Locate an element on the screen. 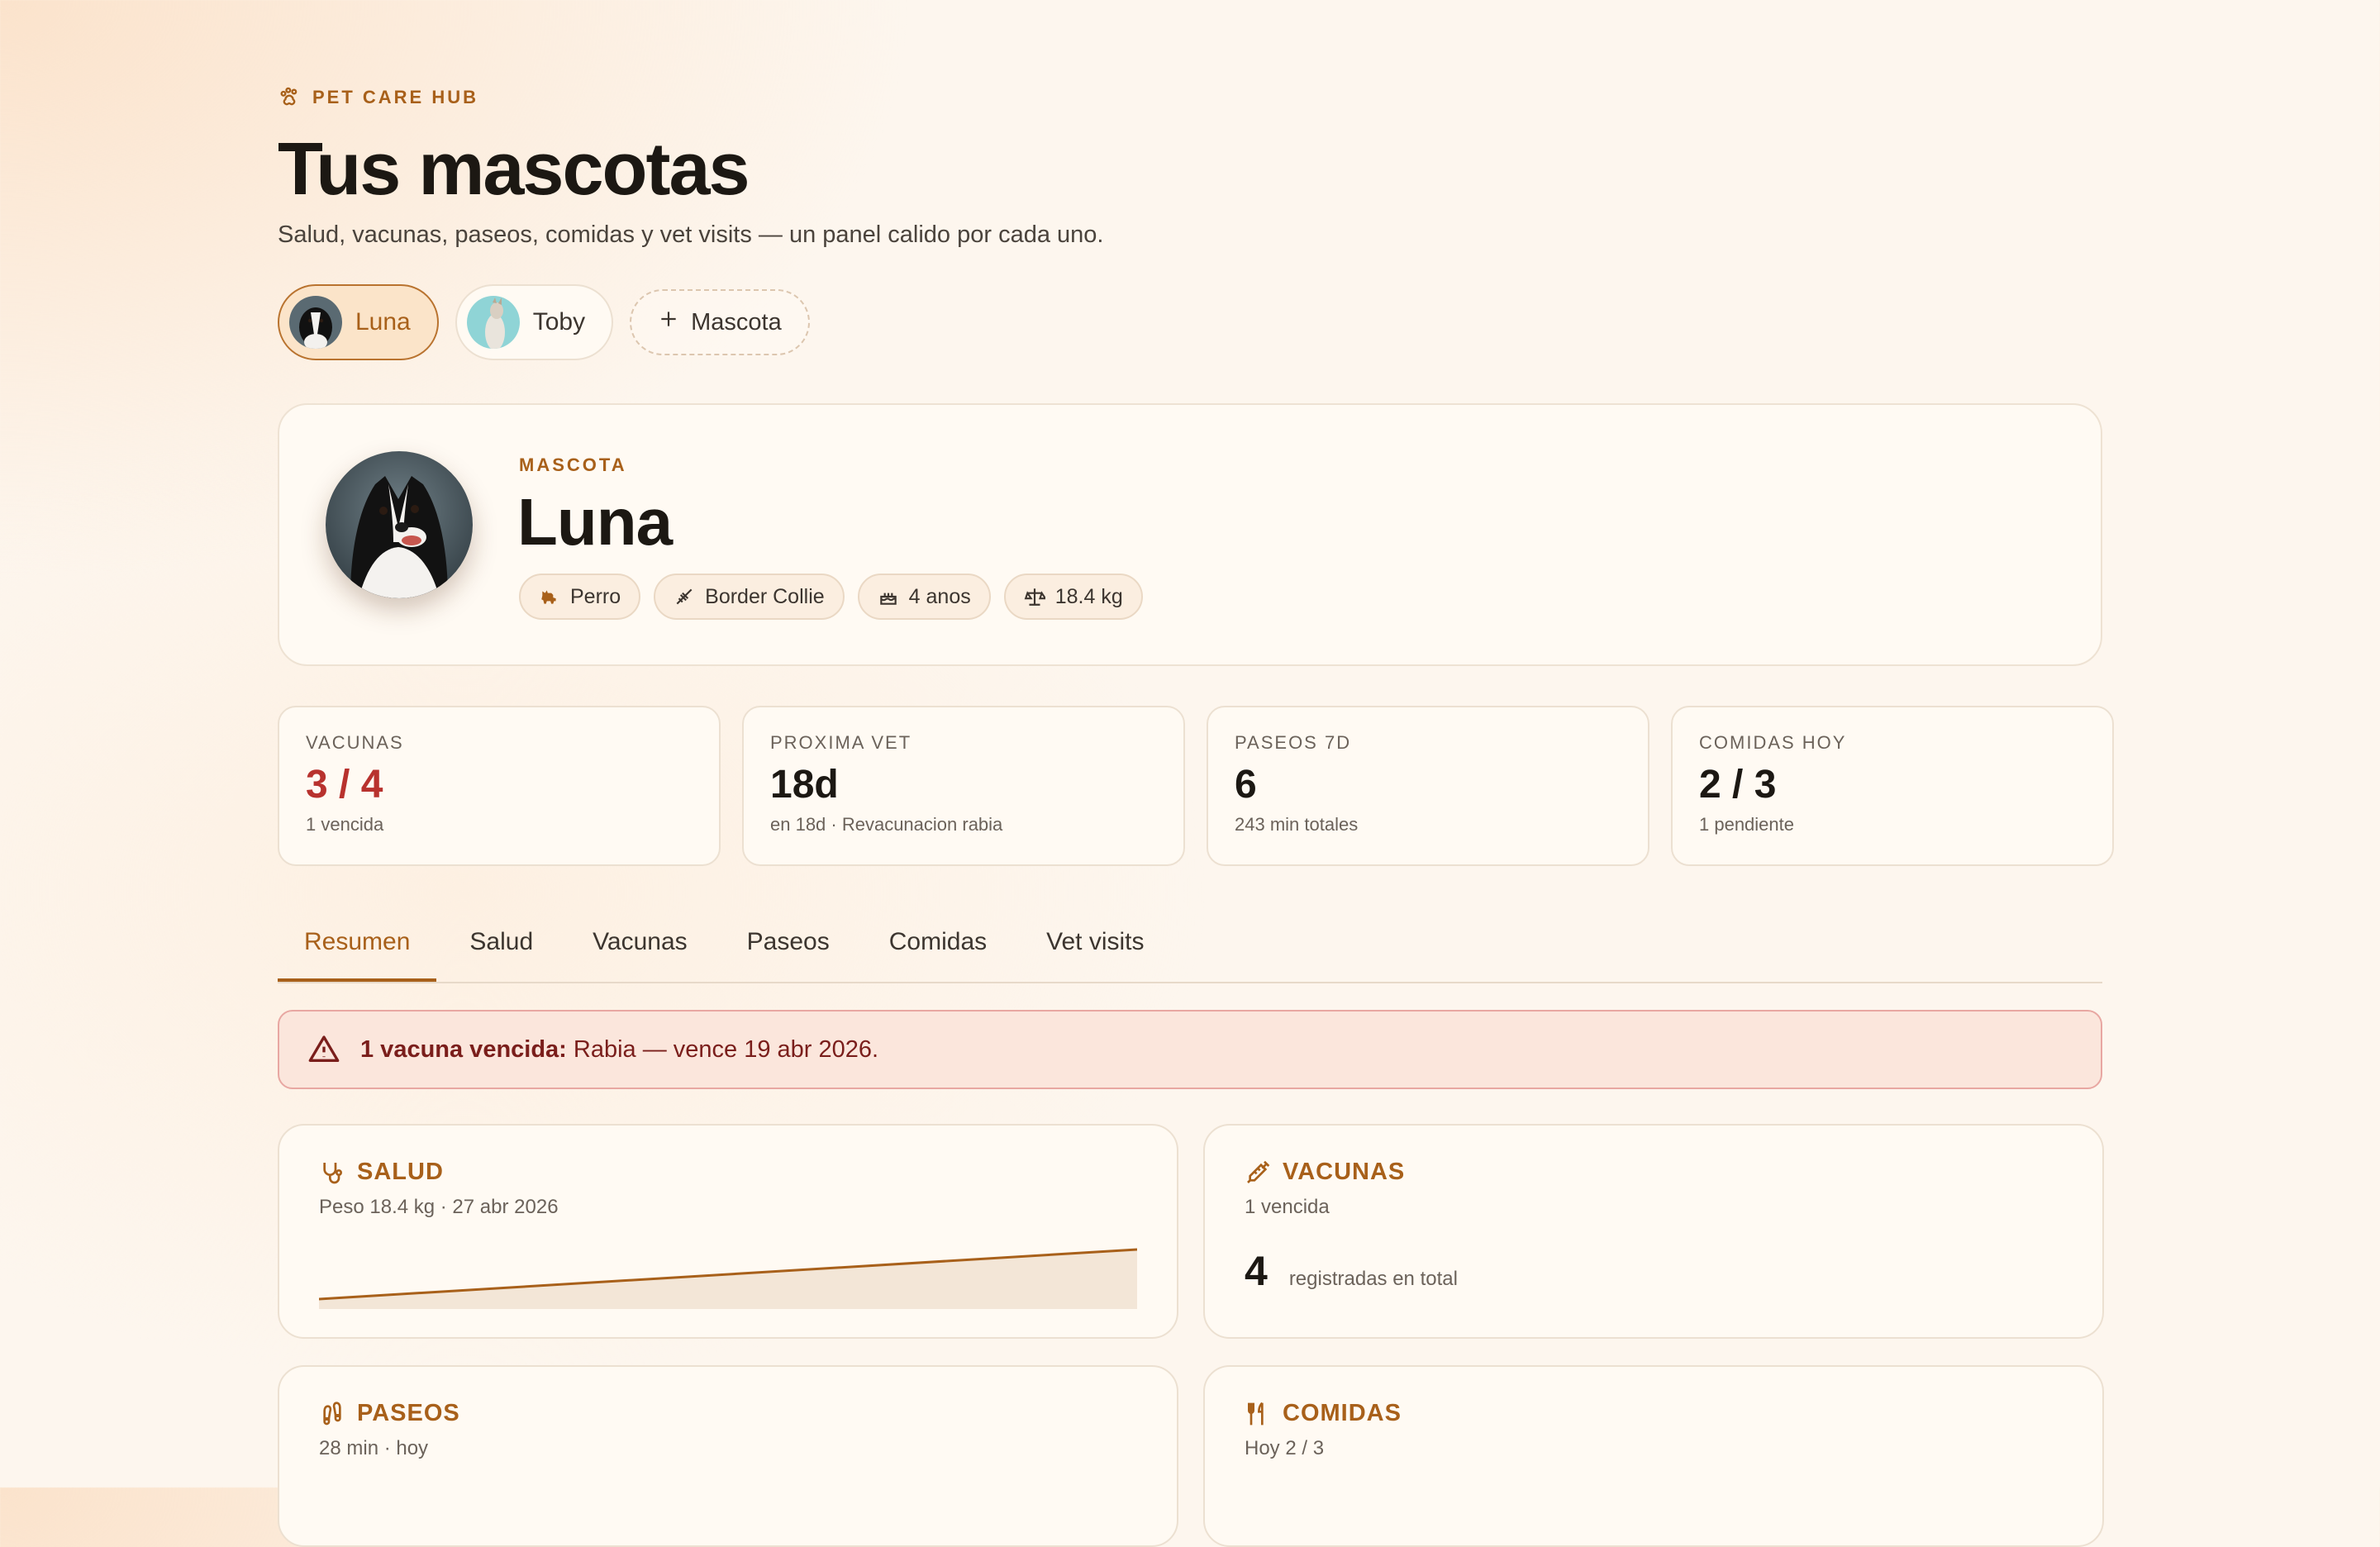  dog-icon is located at coordinates (548, 597).